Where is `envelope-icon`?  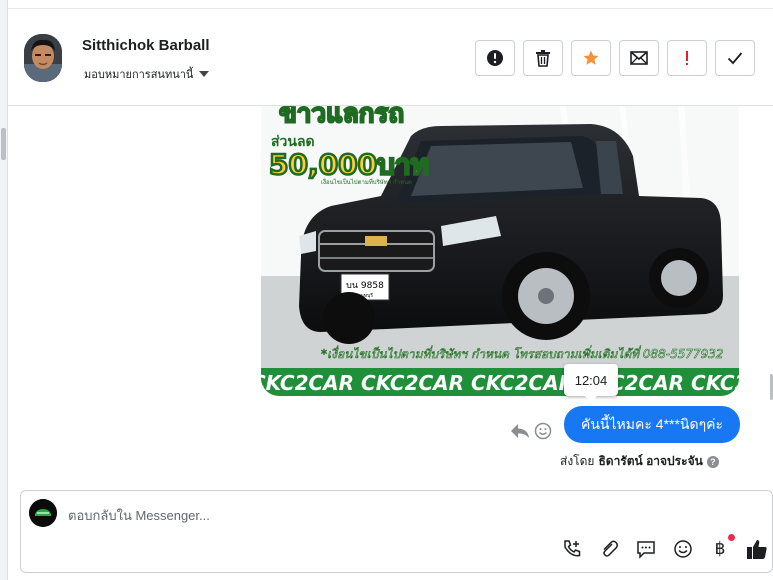
envelope-icon is located at coordinates (639, 58).